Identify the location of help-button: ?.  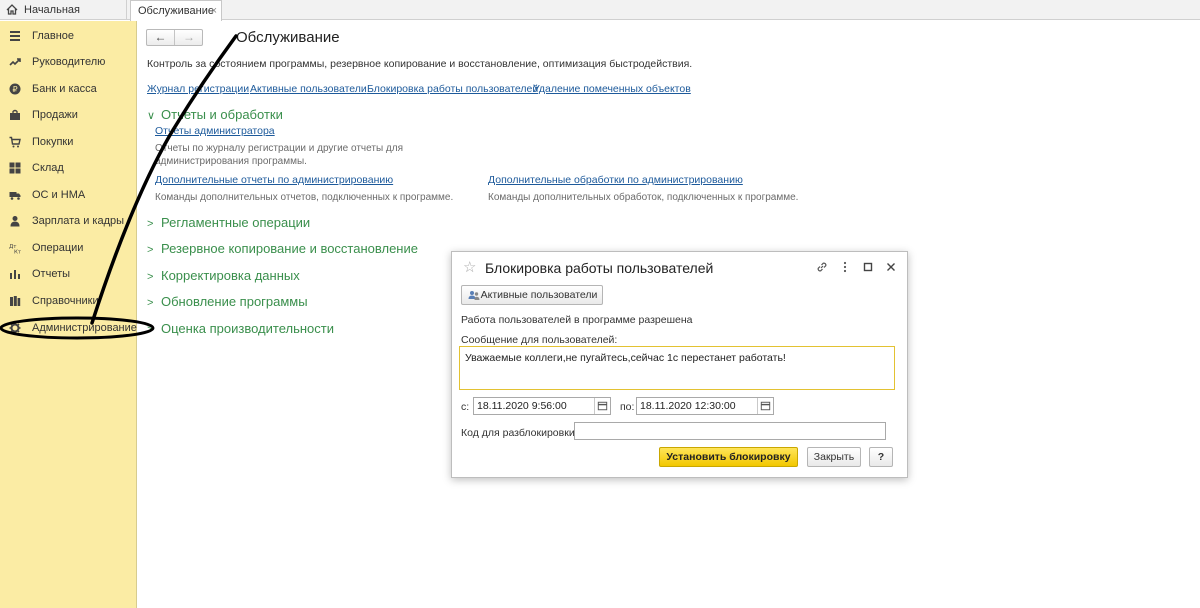
(881, 457).